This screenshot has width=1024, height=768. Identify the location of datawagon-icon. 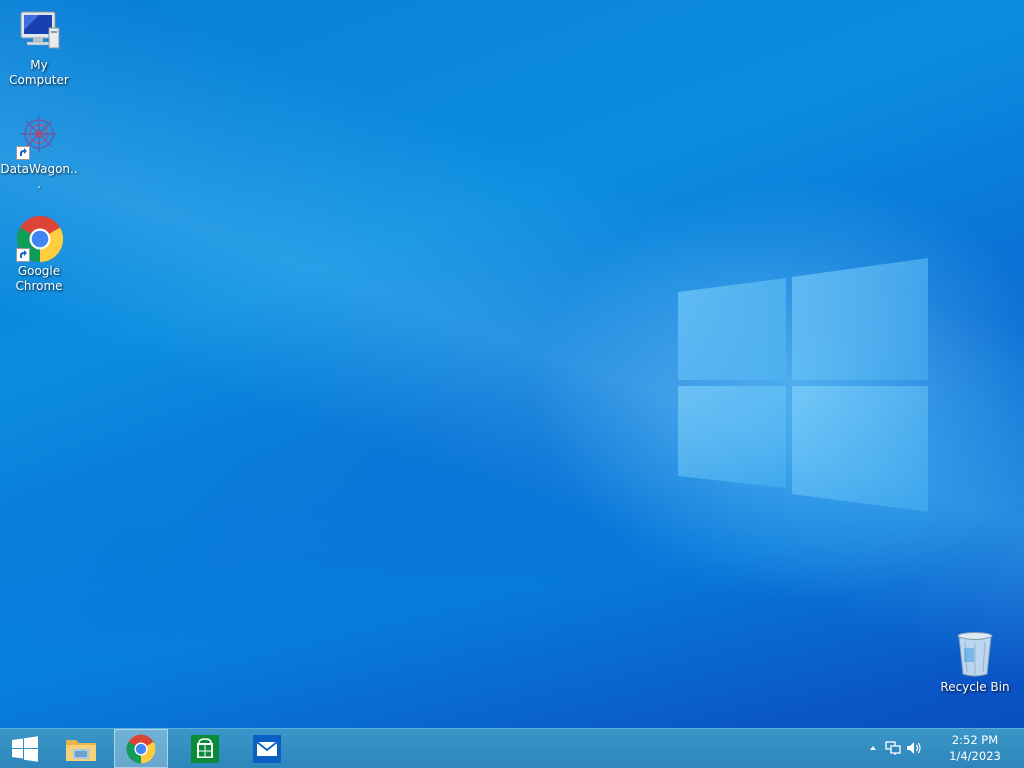
(39, 136).